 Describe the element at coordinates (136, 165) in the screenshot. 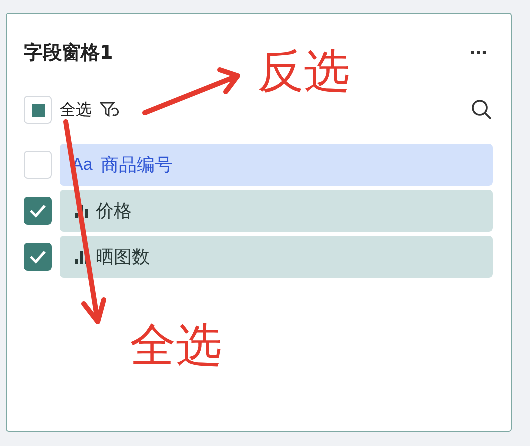

I see `field-name: 商品编号` at that location.